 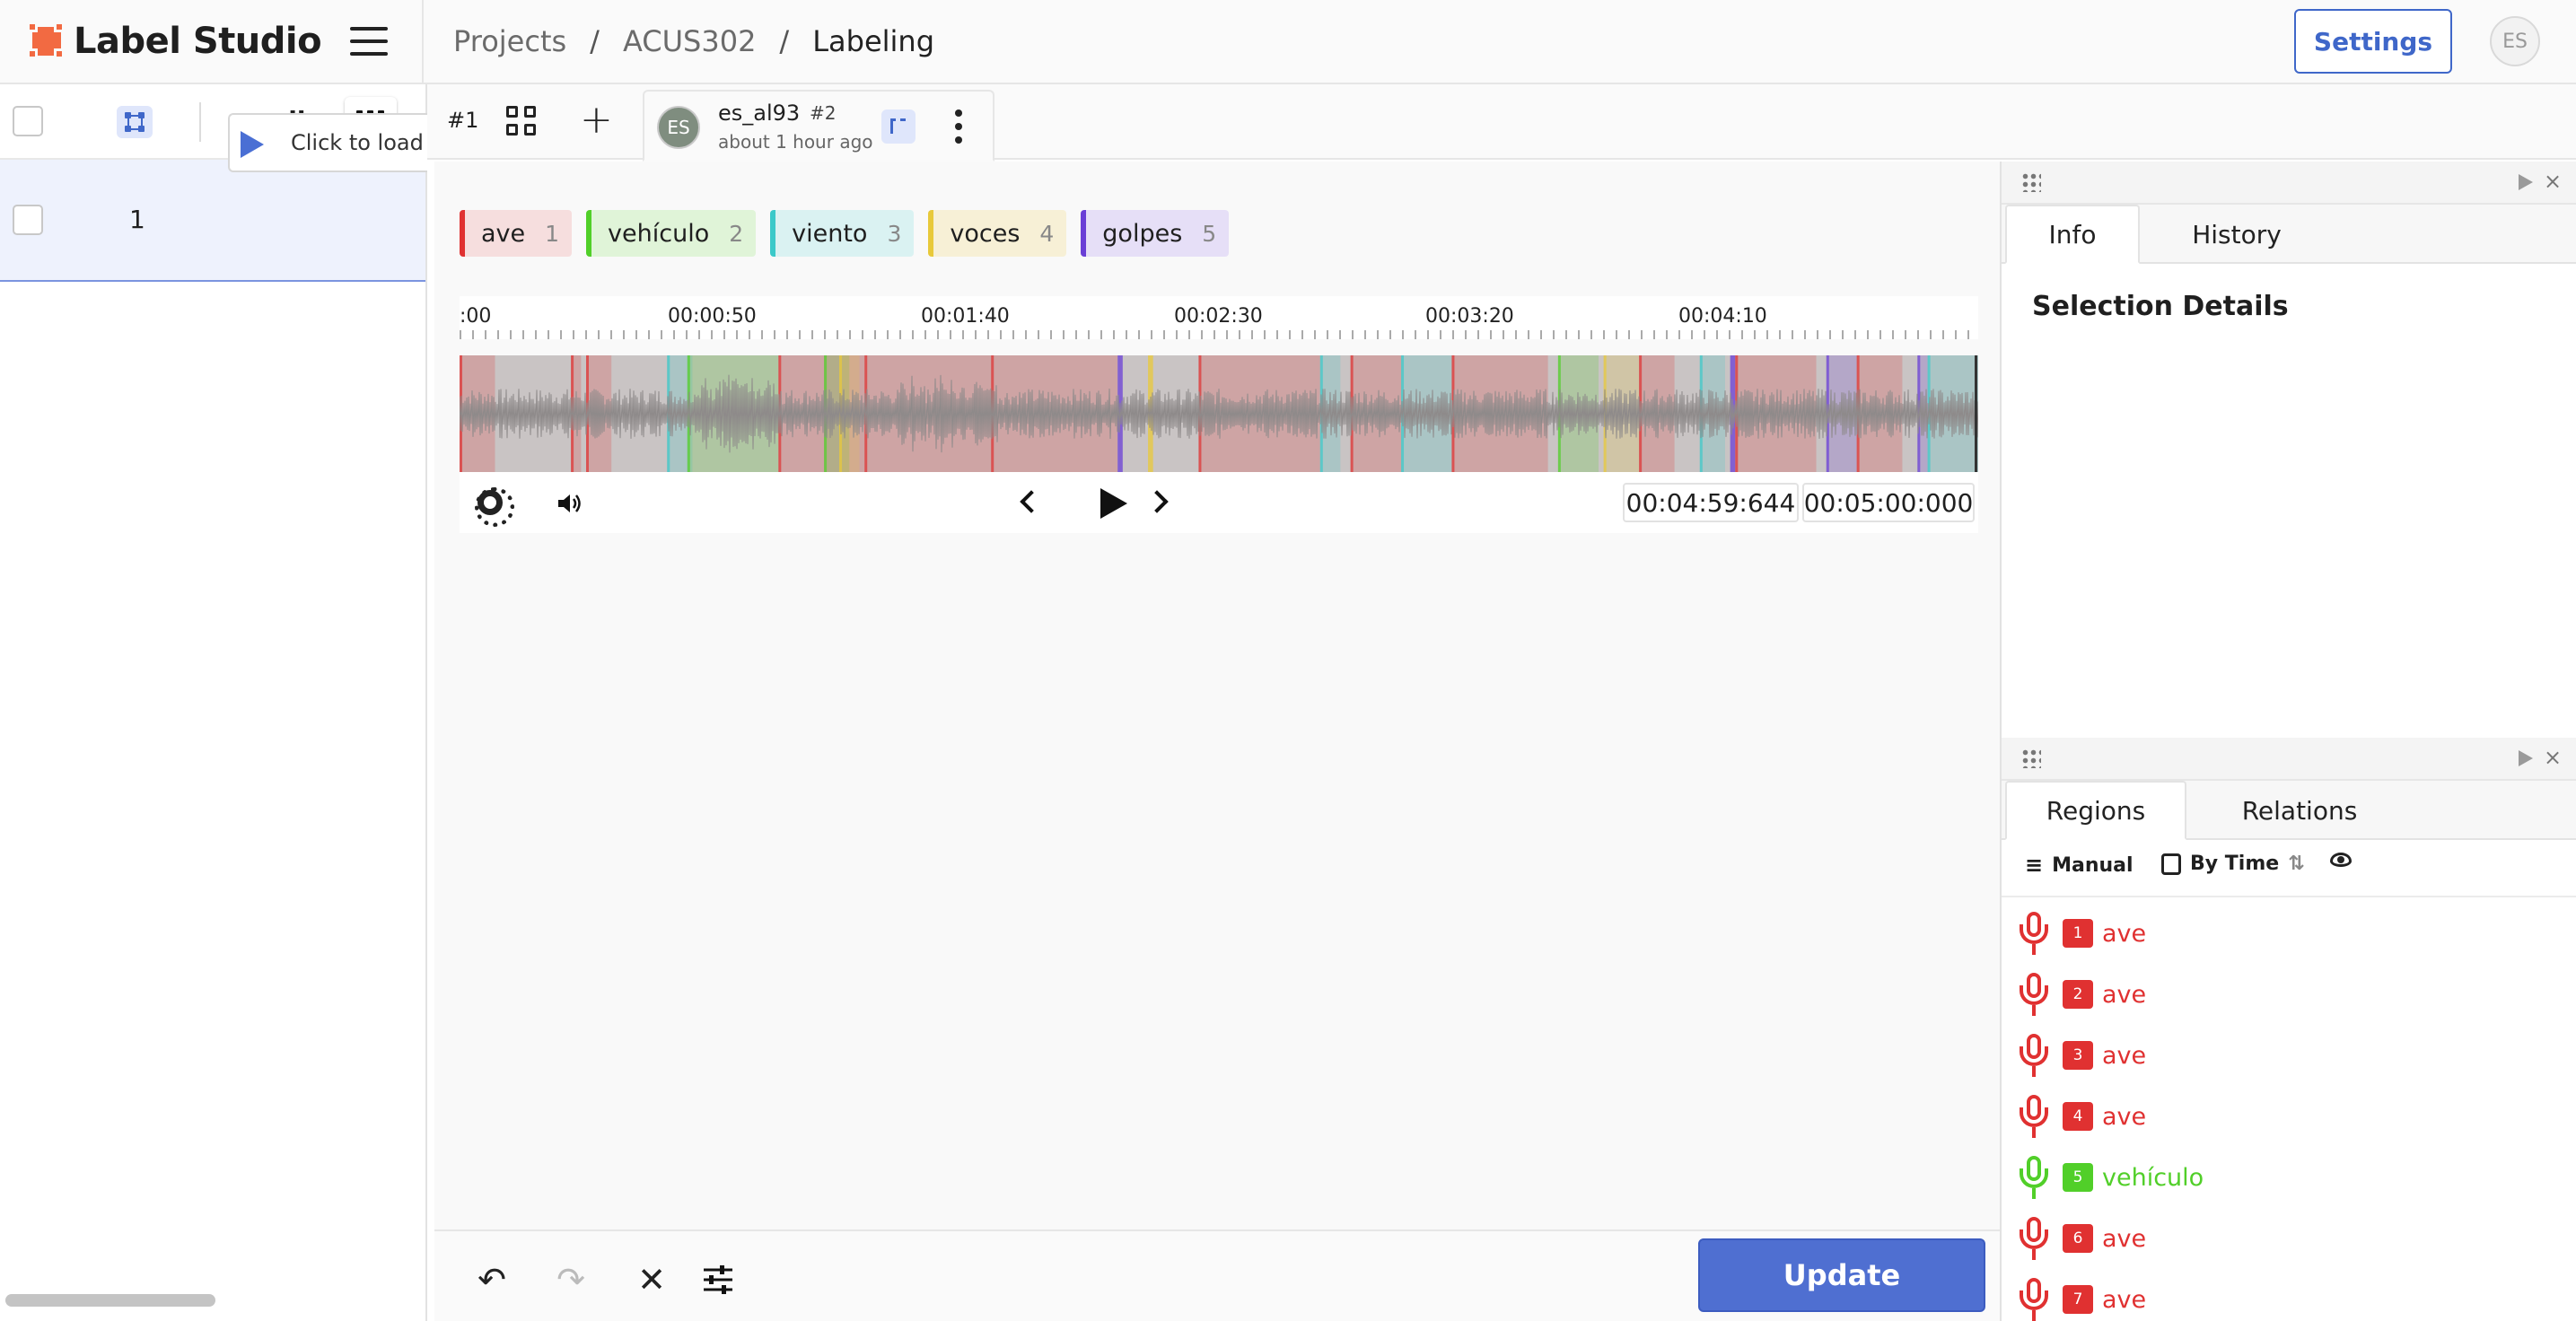 I want to click on label-2: viento 3, so click(x=842, y=233).